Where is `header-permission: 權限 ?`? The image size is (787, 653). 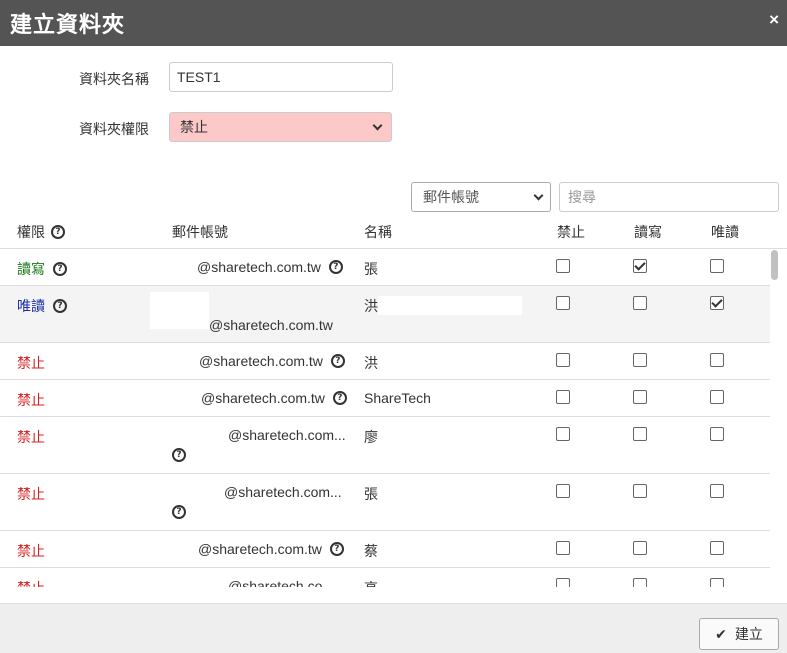 header-permission: 權限 ? is located at coordinates (41, 232).